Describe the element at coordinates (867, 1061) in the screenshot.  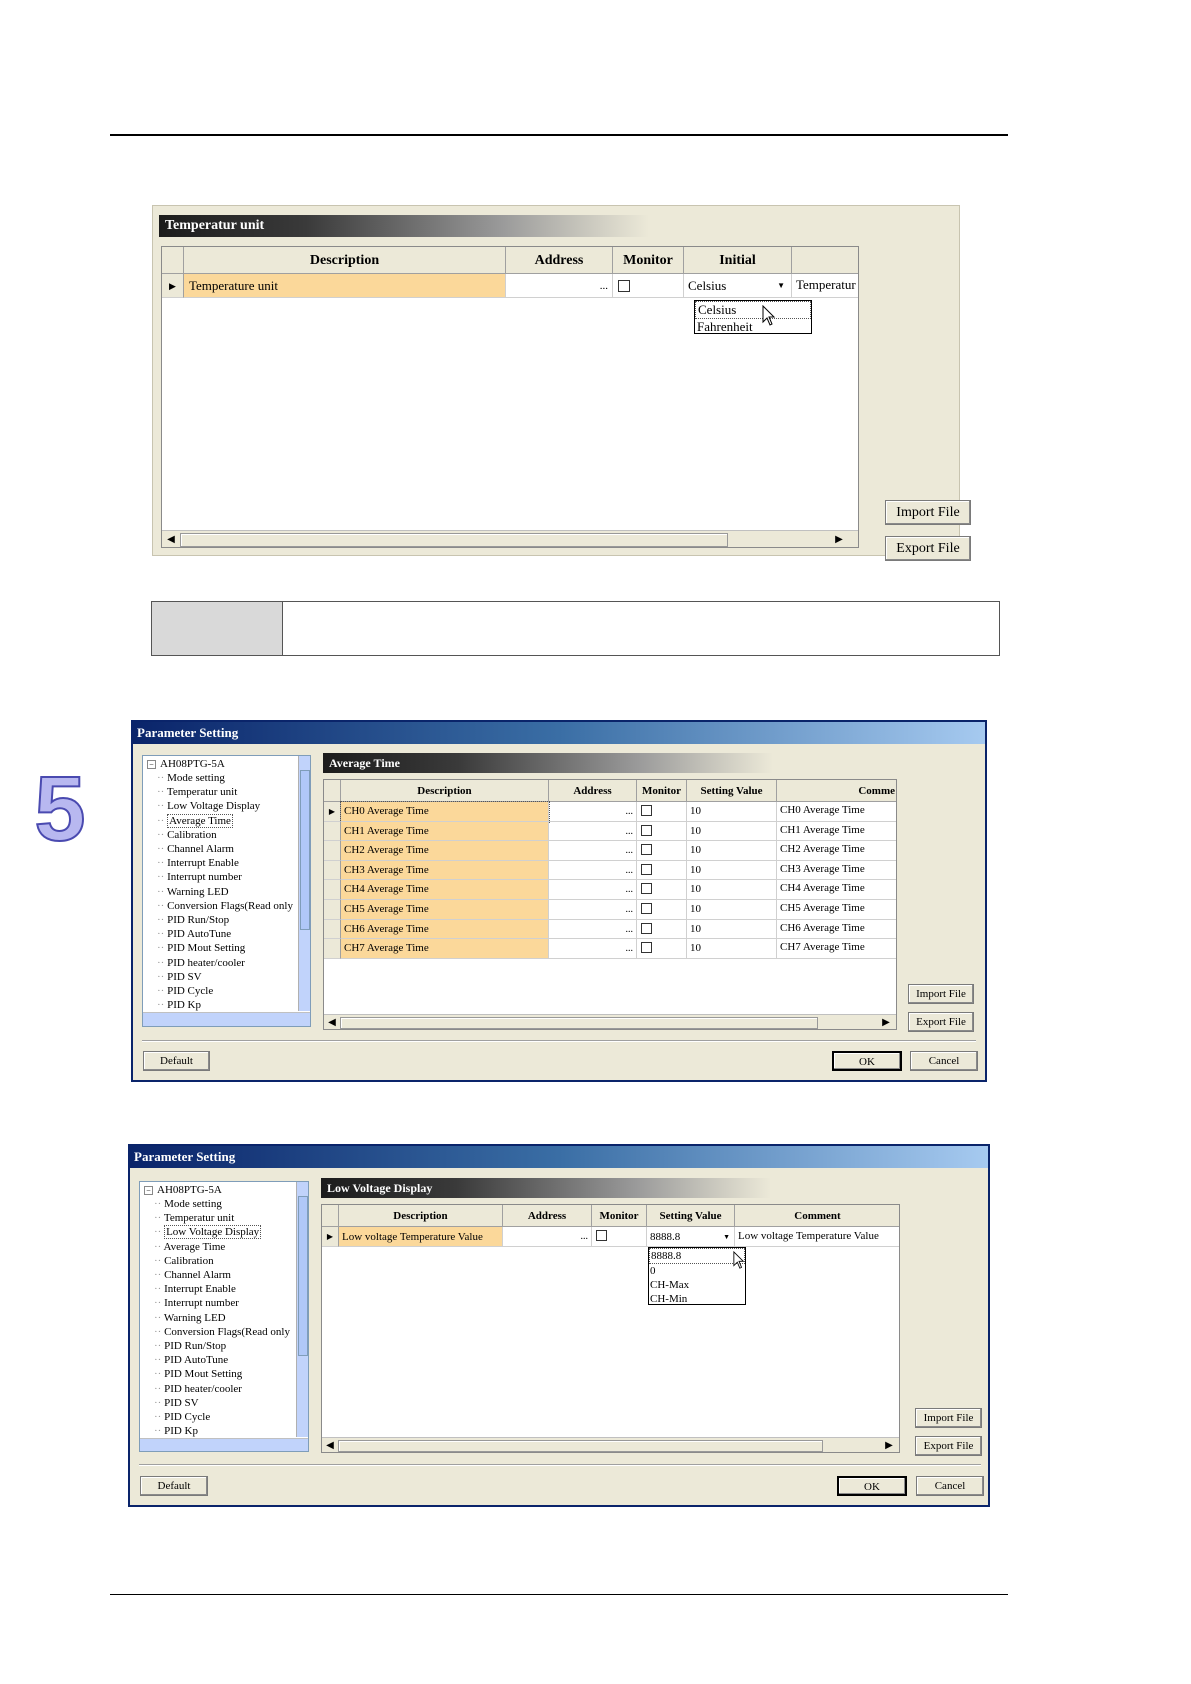
I see `ok-button: OK` at that location.